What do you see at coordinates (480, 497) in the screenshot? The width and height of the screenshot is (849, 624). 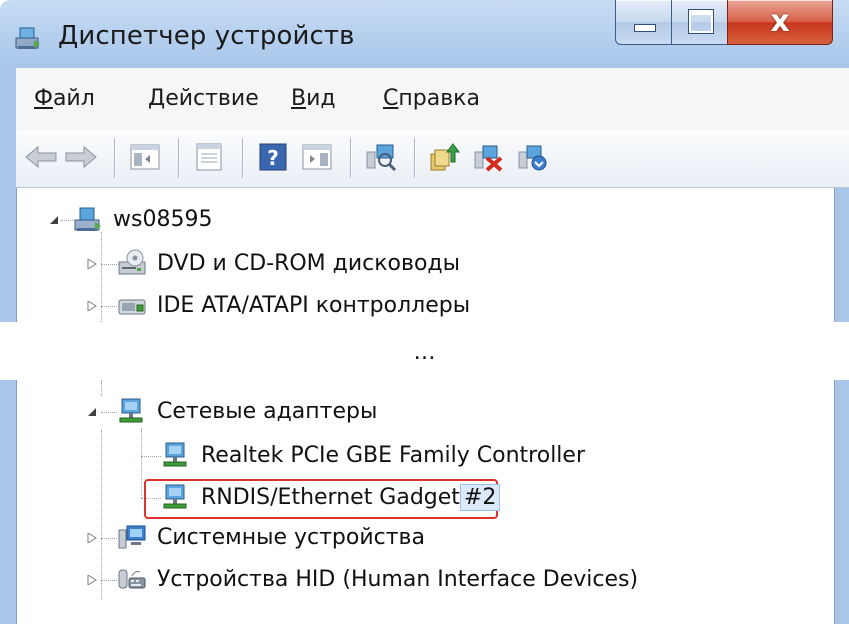 I see `device-instance-suffix: #2` at bounding box center [480, 497].